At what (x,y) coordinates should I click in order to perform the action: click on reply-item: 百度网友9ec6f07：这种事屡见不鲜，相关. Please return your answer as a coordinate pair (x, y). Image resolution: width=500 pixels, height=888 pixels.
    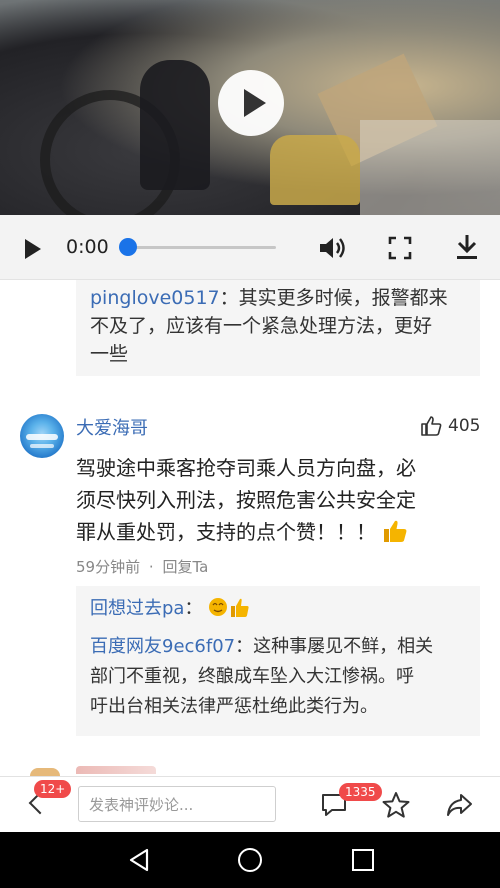
    Looking at the image, I should click on (262, 646).